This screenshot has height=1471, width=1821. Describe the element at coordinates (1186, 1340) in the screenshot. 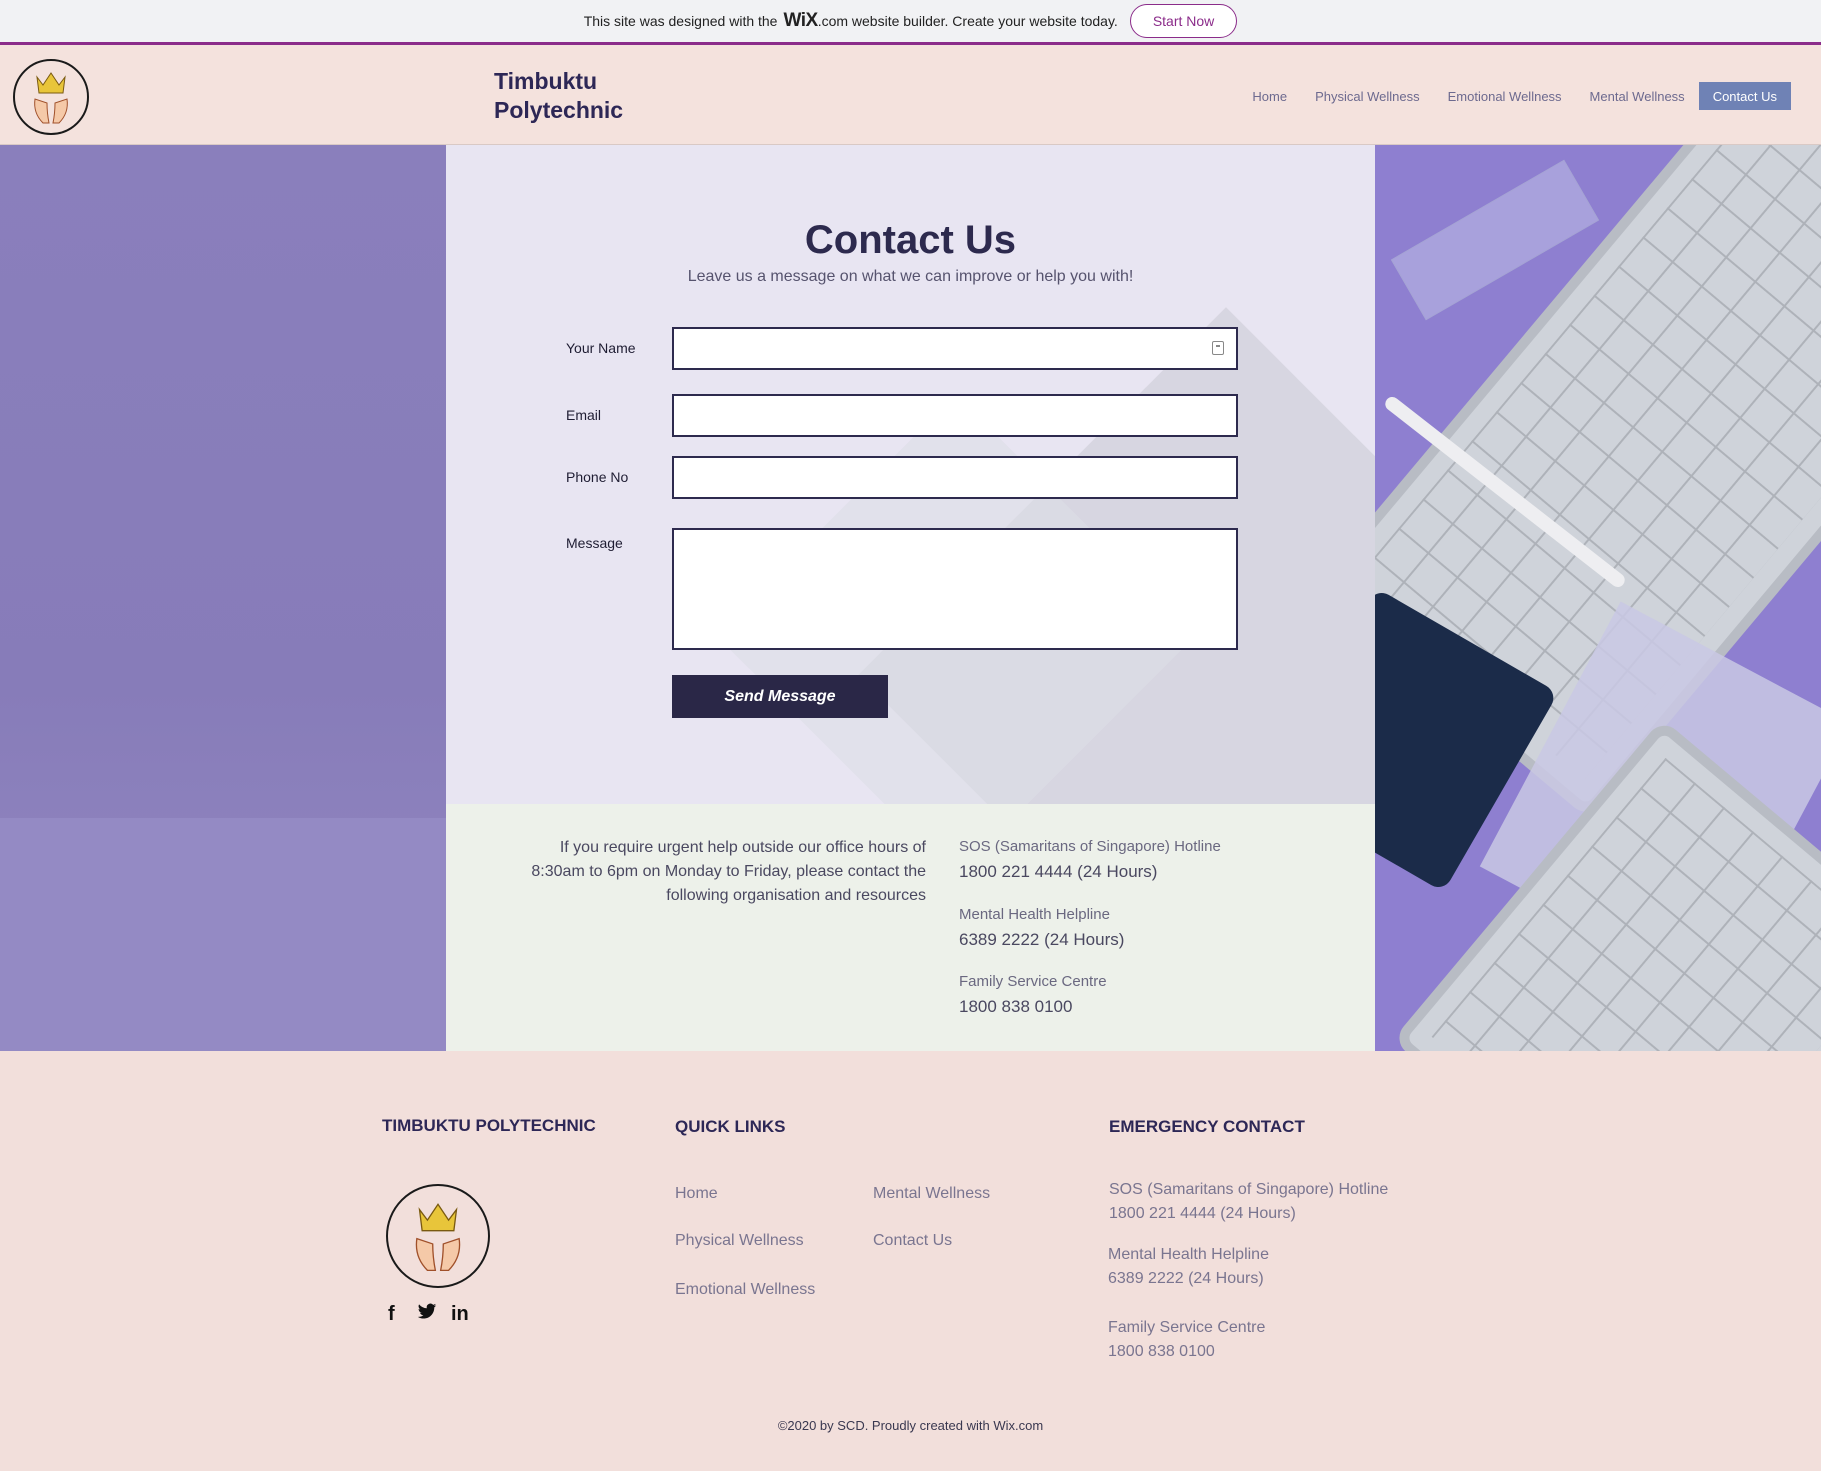

I see `footer-emergency-family: Family Service Centre 1800 838 0100` at that location.